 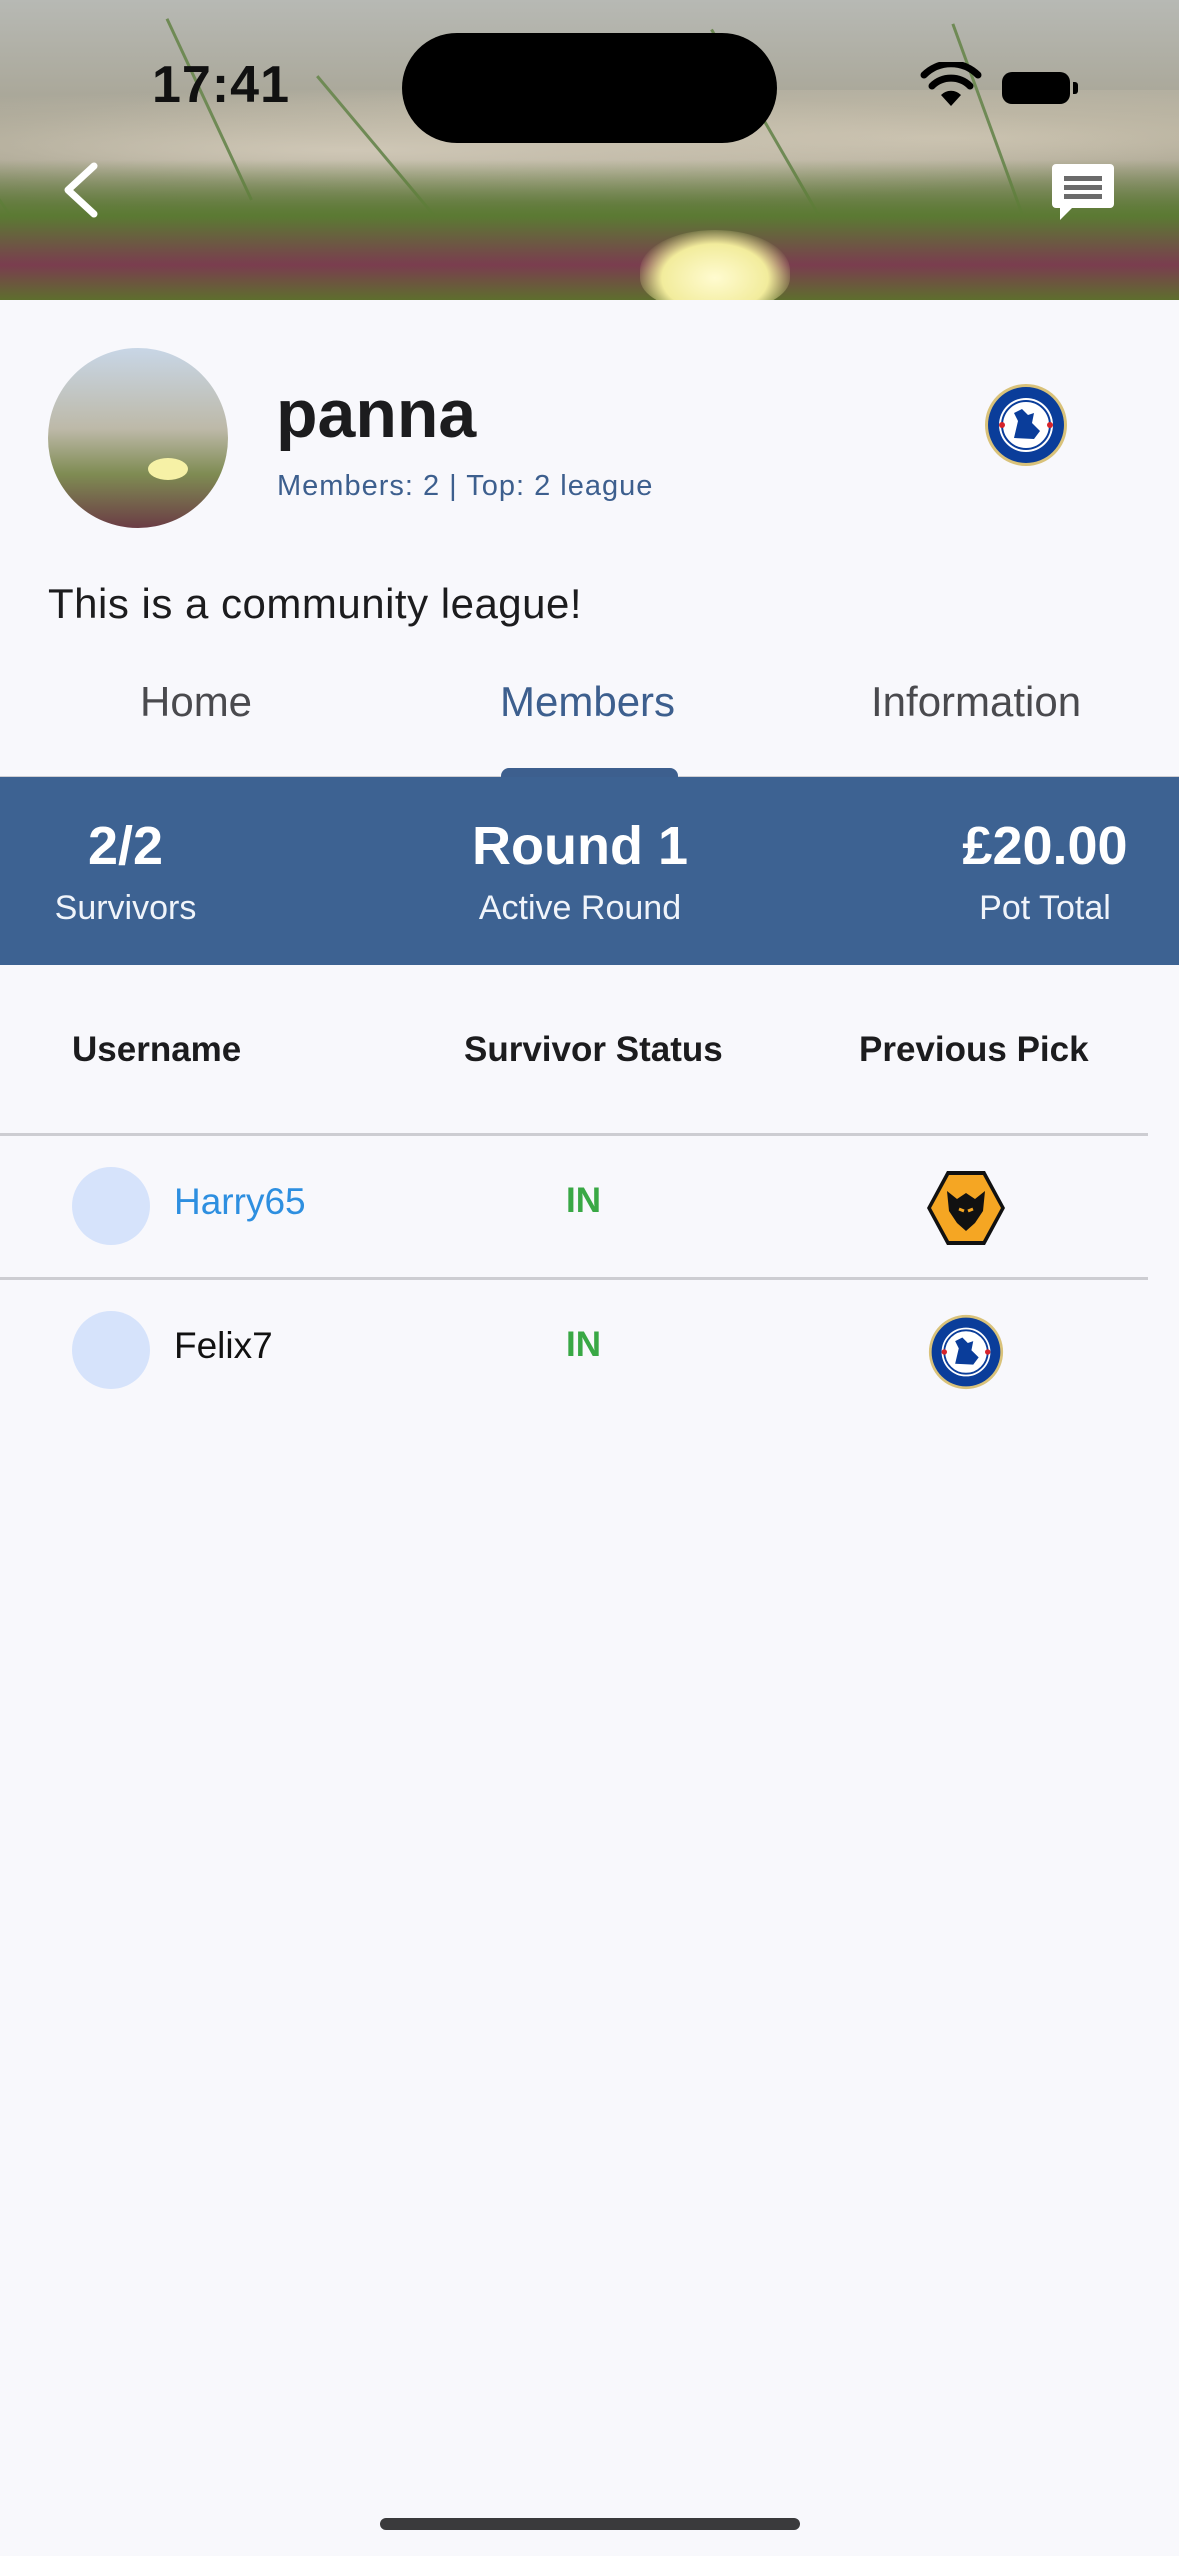 What do you see at coordinates (587, 702) in the screenshot?
I see `tab-members: Members` at bounding box center [587, 702].